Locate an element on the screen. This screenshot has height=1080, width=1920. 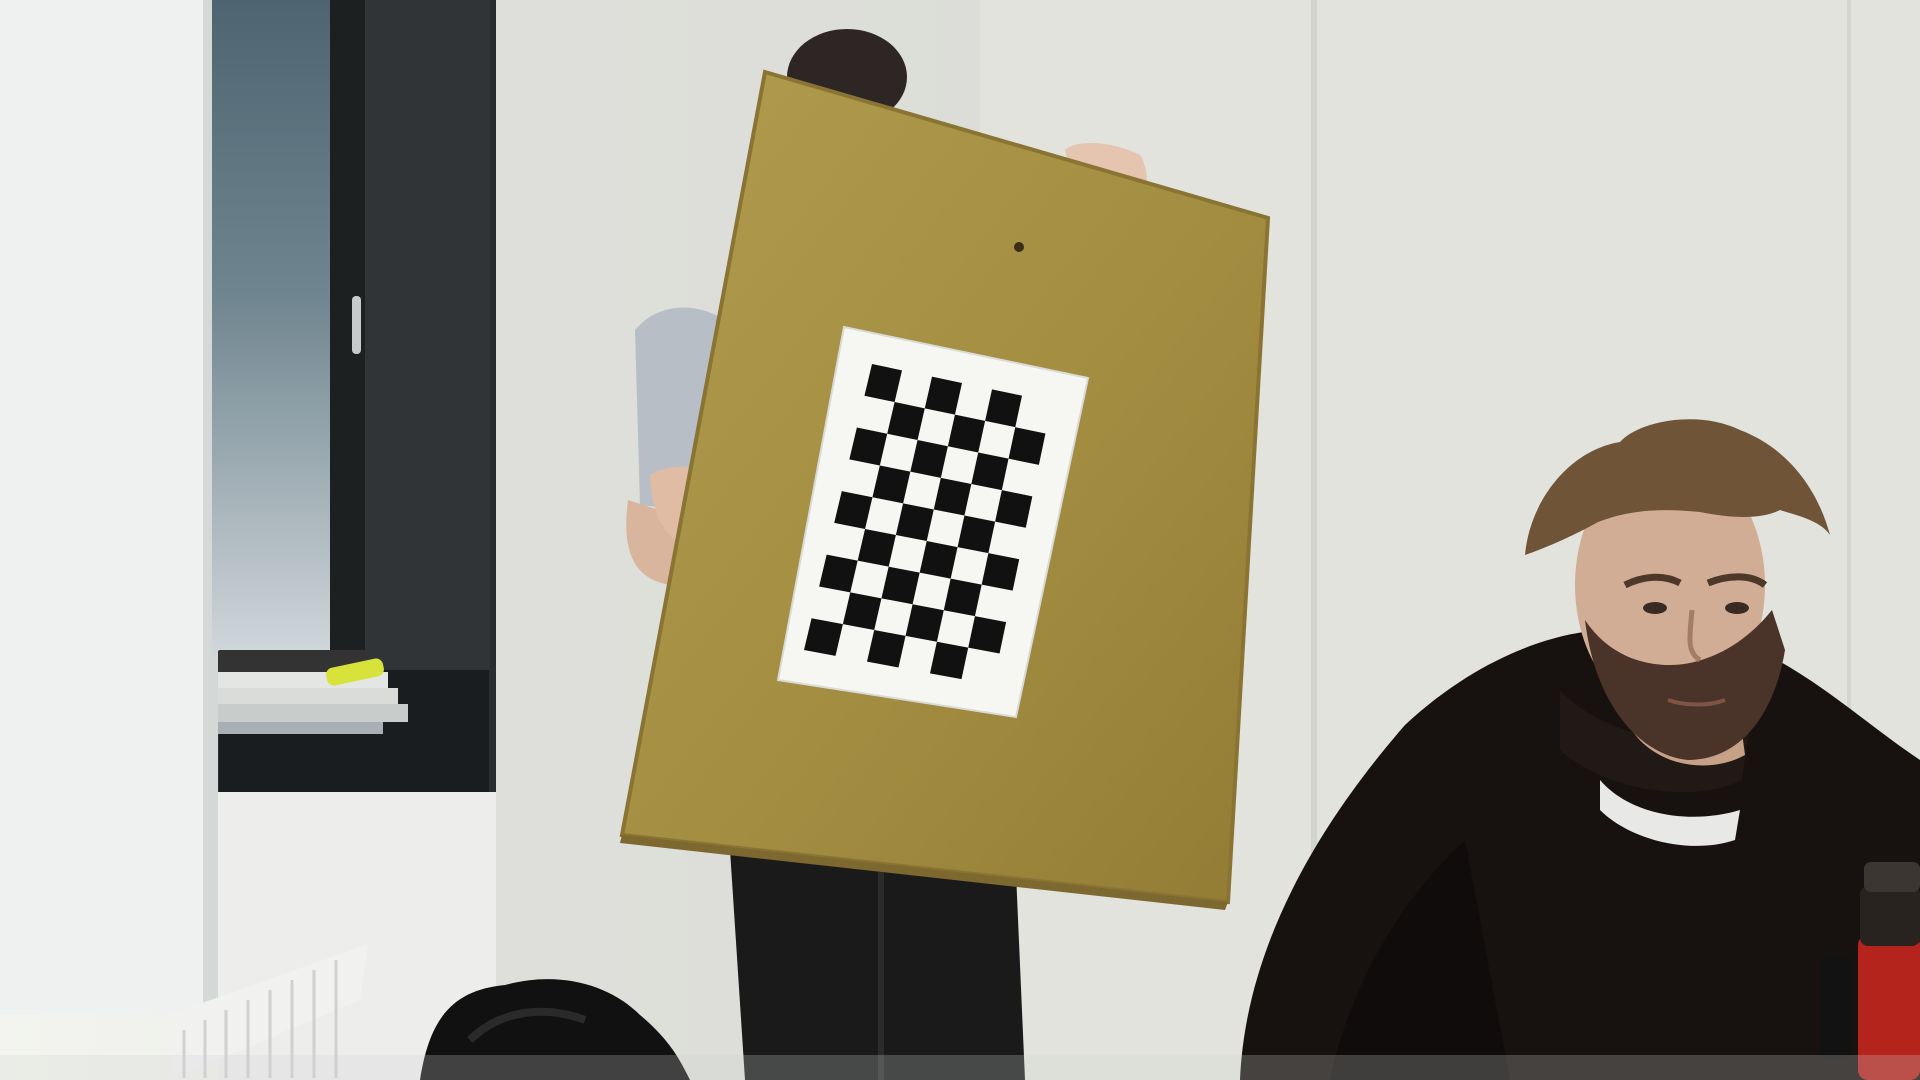
window-frame-inner is located at coordinates (427, 335).